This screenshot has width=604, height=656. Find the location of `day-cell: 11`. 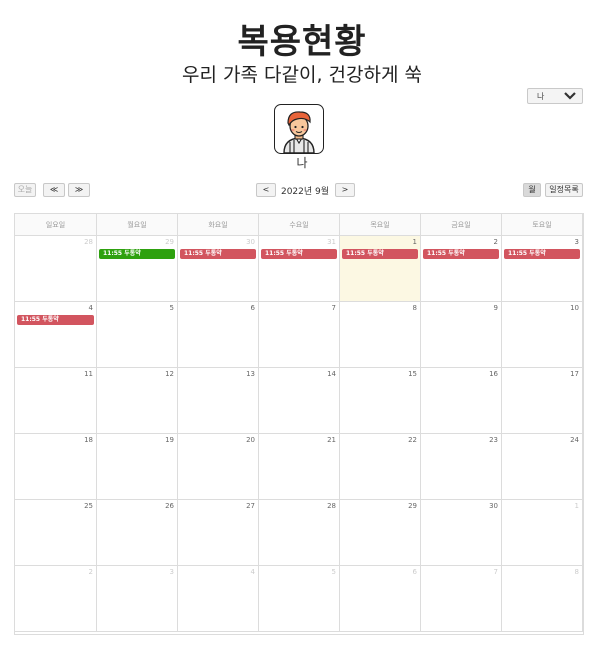

day-cell: 11 is located at coordinates (56, 401).